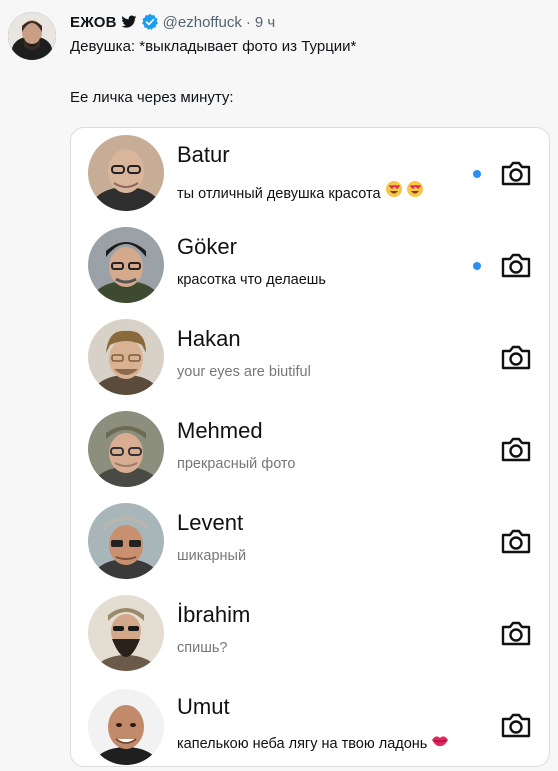  Describe the element at coordinates (310, 358) in the screenshot. I see `chat-row: Hakan your eyes are biutiful` at that location.